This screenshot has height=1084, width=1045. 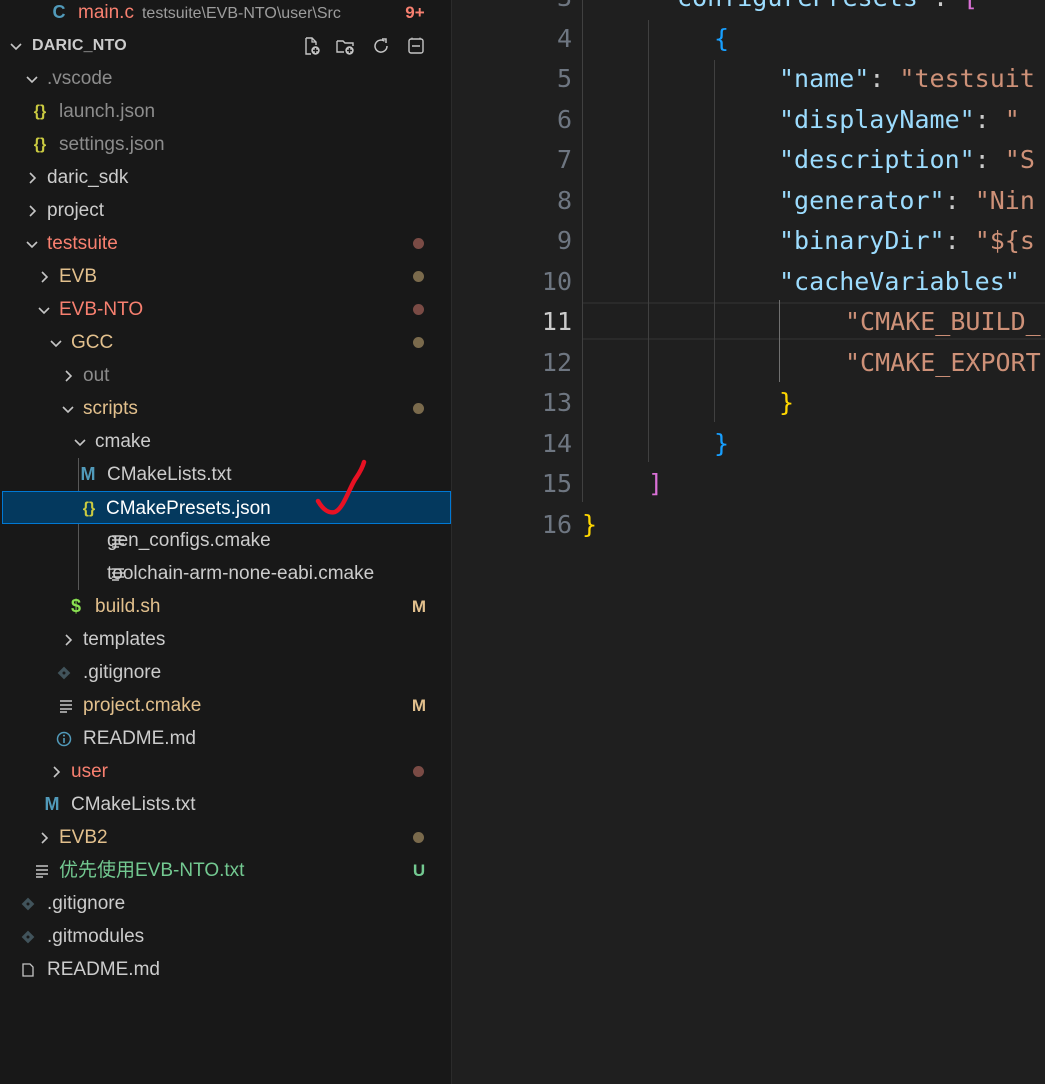 I want to click on tree-item-launch-json: {} launch.json, so click(x=225, y=111).